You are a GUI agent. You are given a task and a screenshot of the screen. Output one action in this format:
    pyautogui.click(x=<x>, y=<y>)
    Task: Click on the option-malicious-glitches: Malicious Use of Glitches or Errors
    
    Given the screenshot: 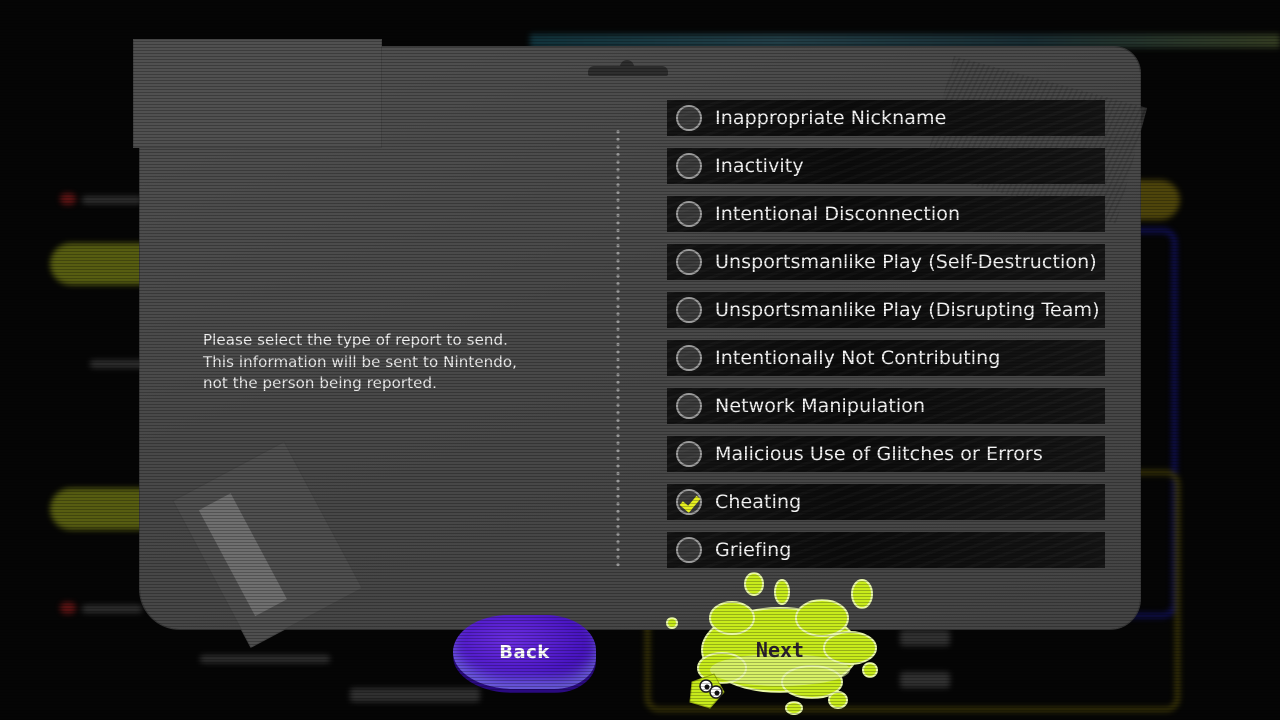 What is the action you would take?
    pyautogui.click(x=886, y=454)
    